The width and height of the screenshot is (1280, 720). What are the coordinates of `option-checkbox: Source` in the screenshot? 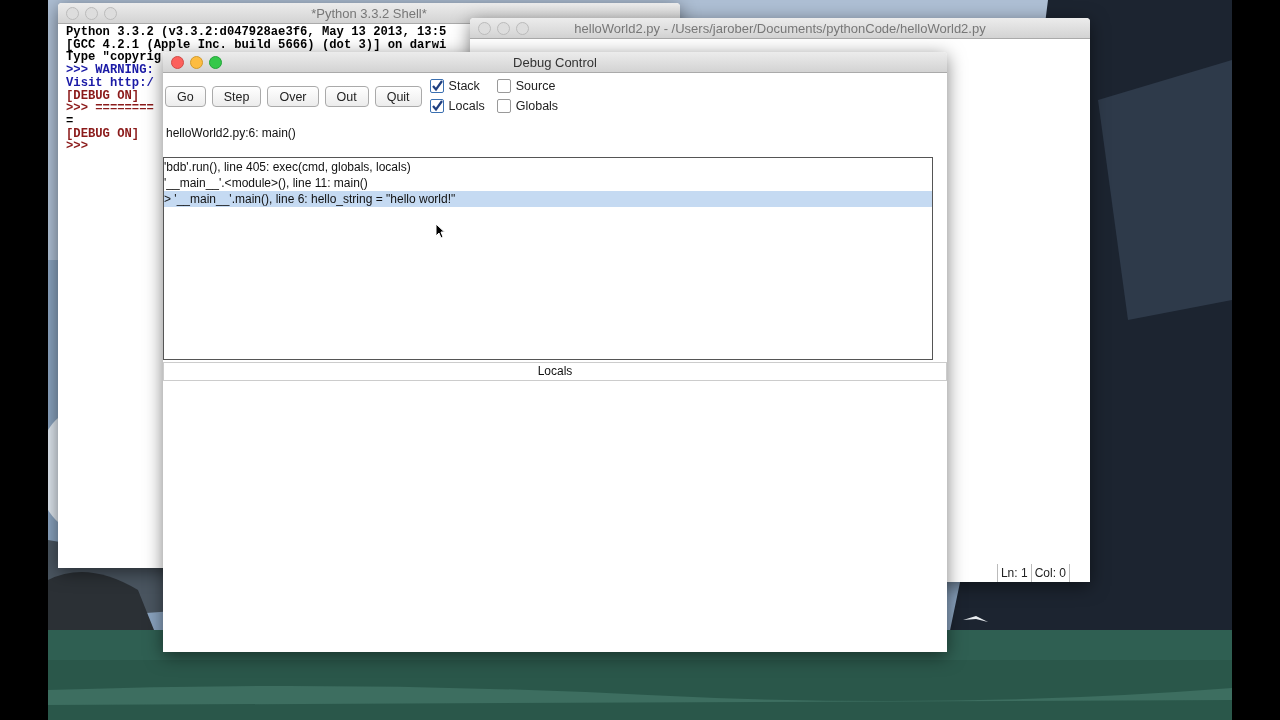 It's located at (527, 86).